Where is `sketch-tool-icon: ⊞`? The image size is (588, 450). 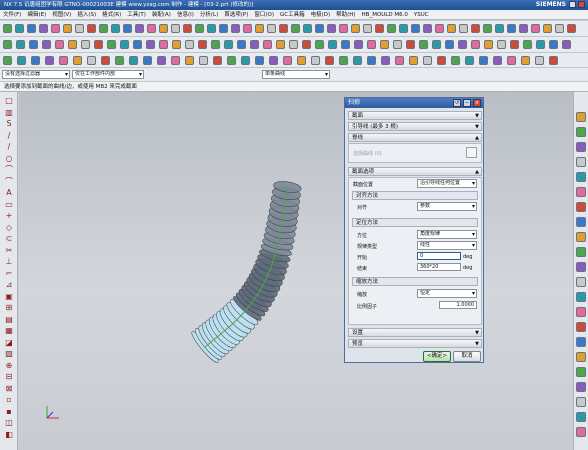 sketch-tool-icon: ⊞ is located at coordinates (9, 308).